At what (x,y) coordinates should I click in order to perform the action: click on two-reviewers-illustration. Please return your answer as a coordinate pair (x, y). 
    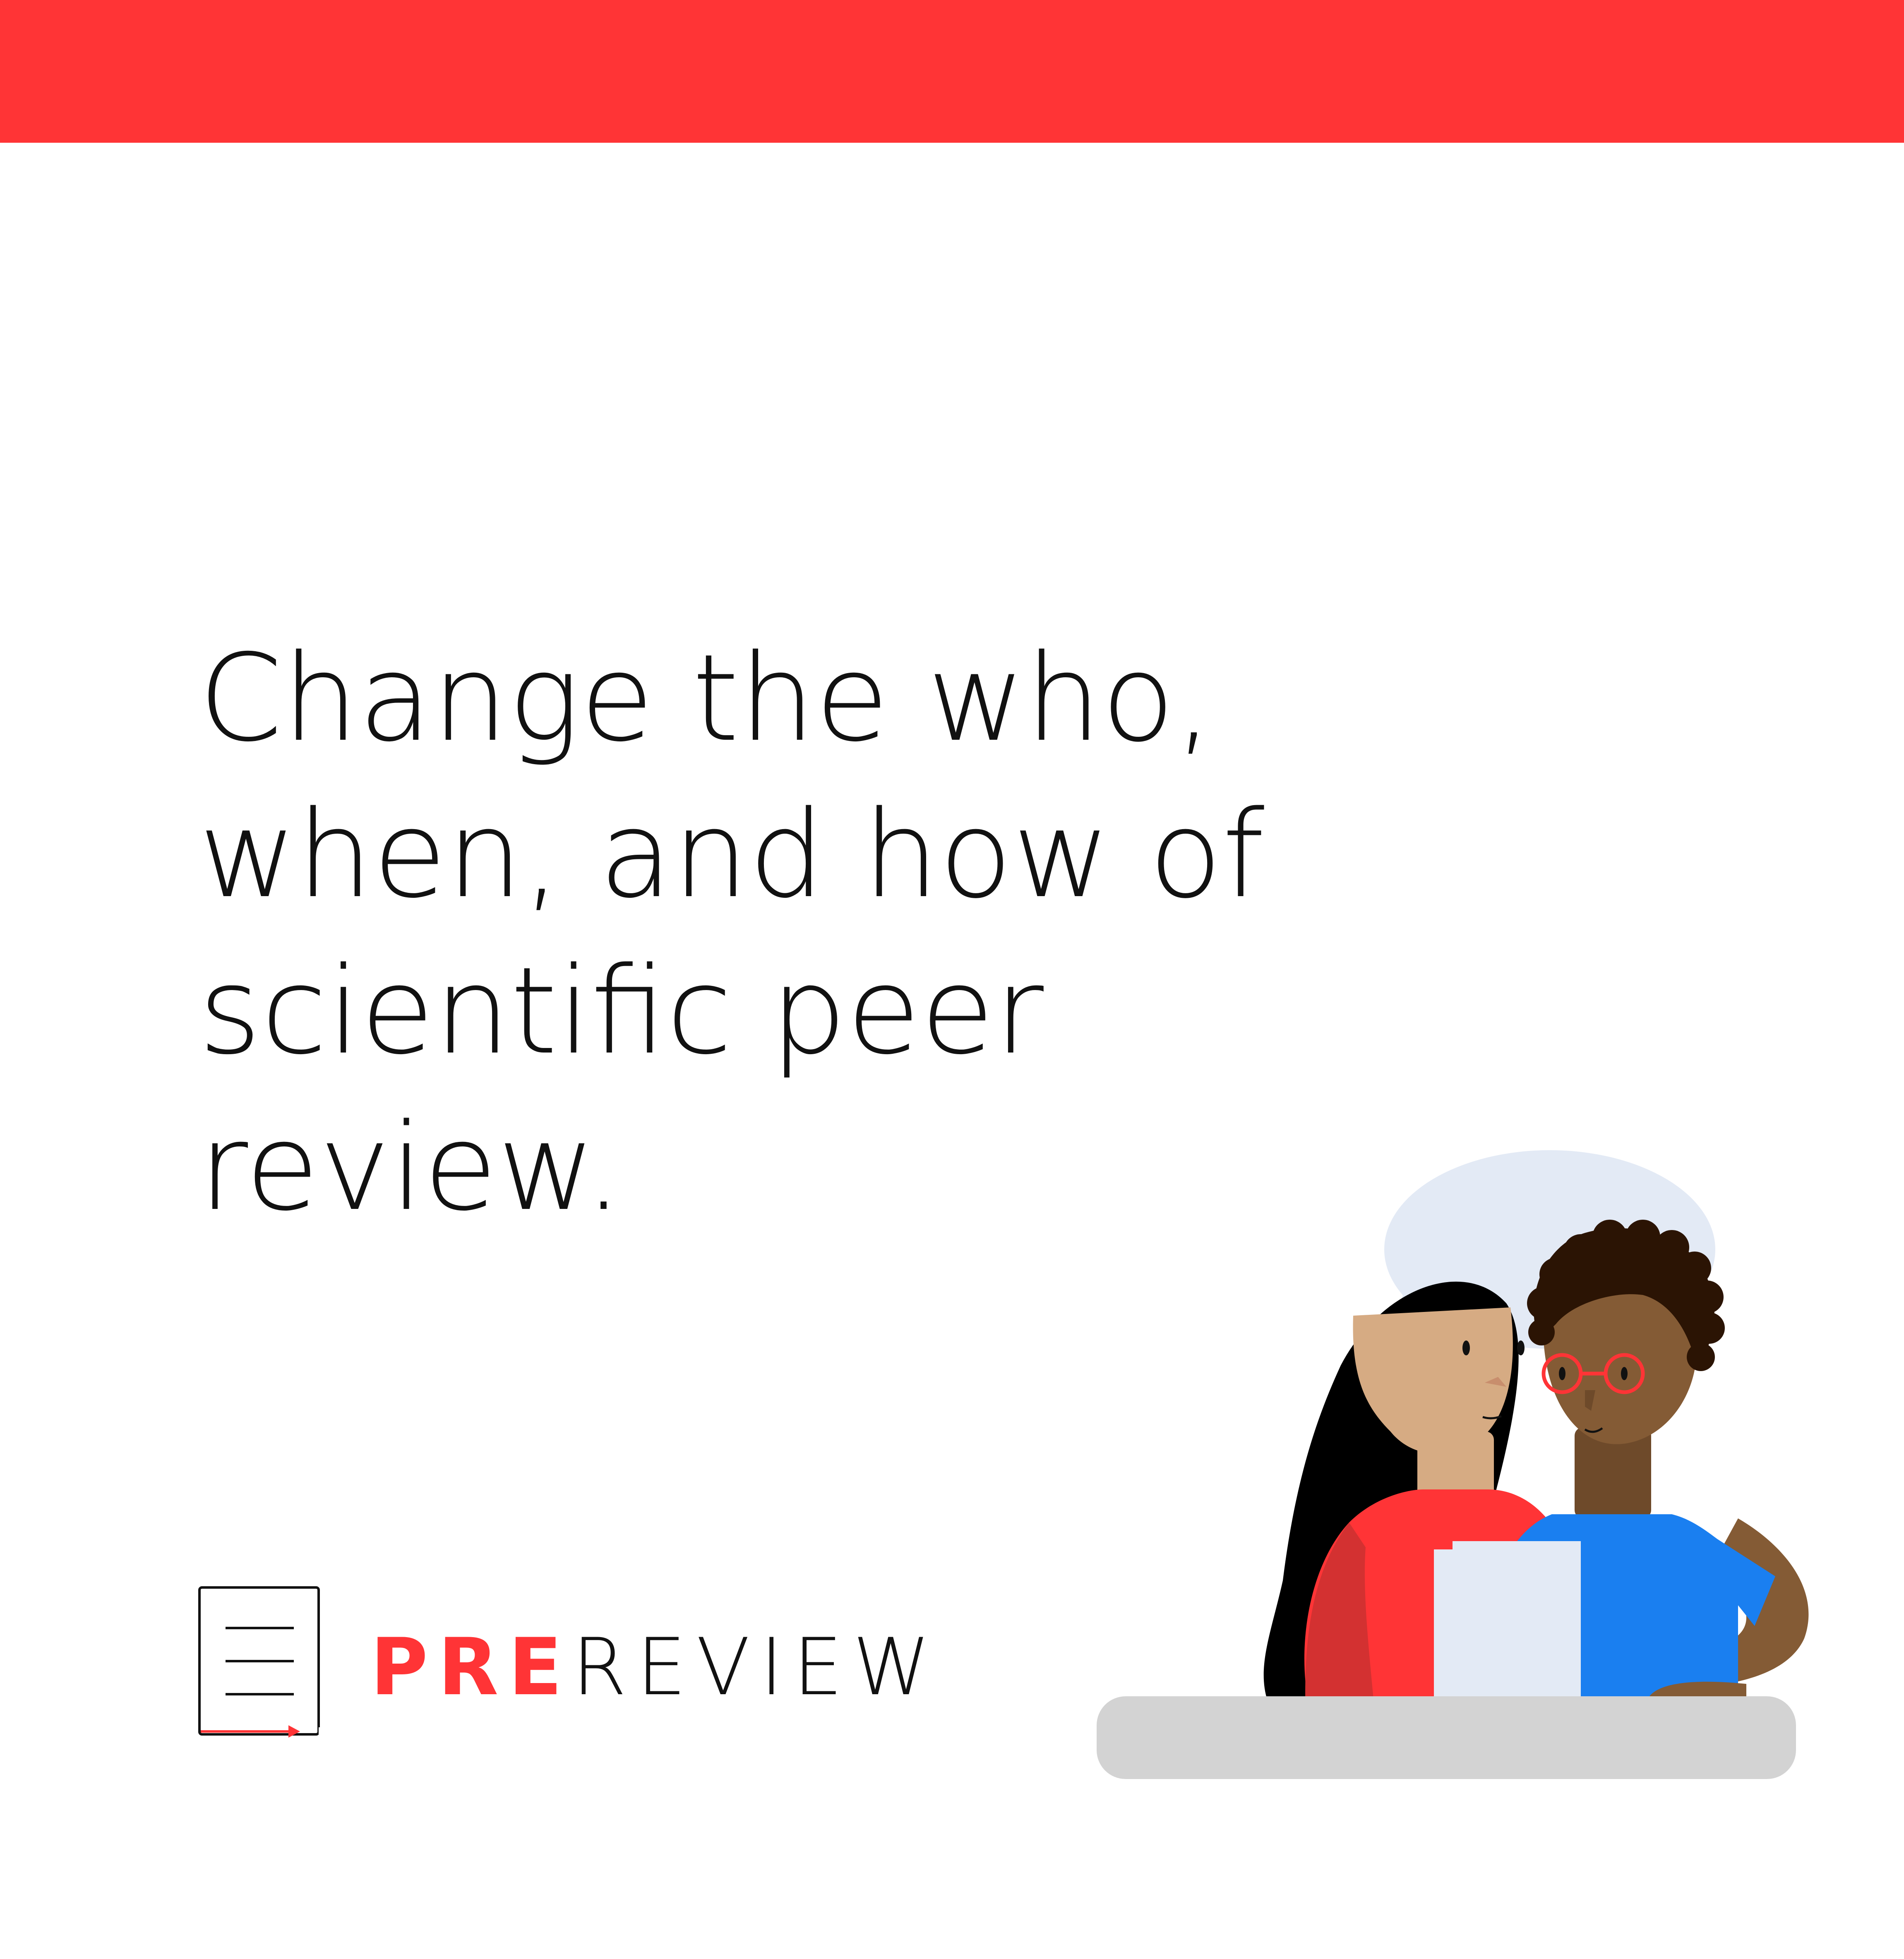
    Looking at the image, I should click on (1453, 1464).